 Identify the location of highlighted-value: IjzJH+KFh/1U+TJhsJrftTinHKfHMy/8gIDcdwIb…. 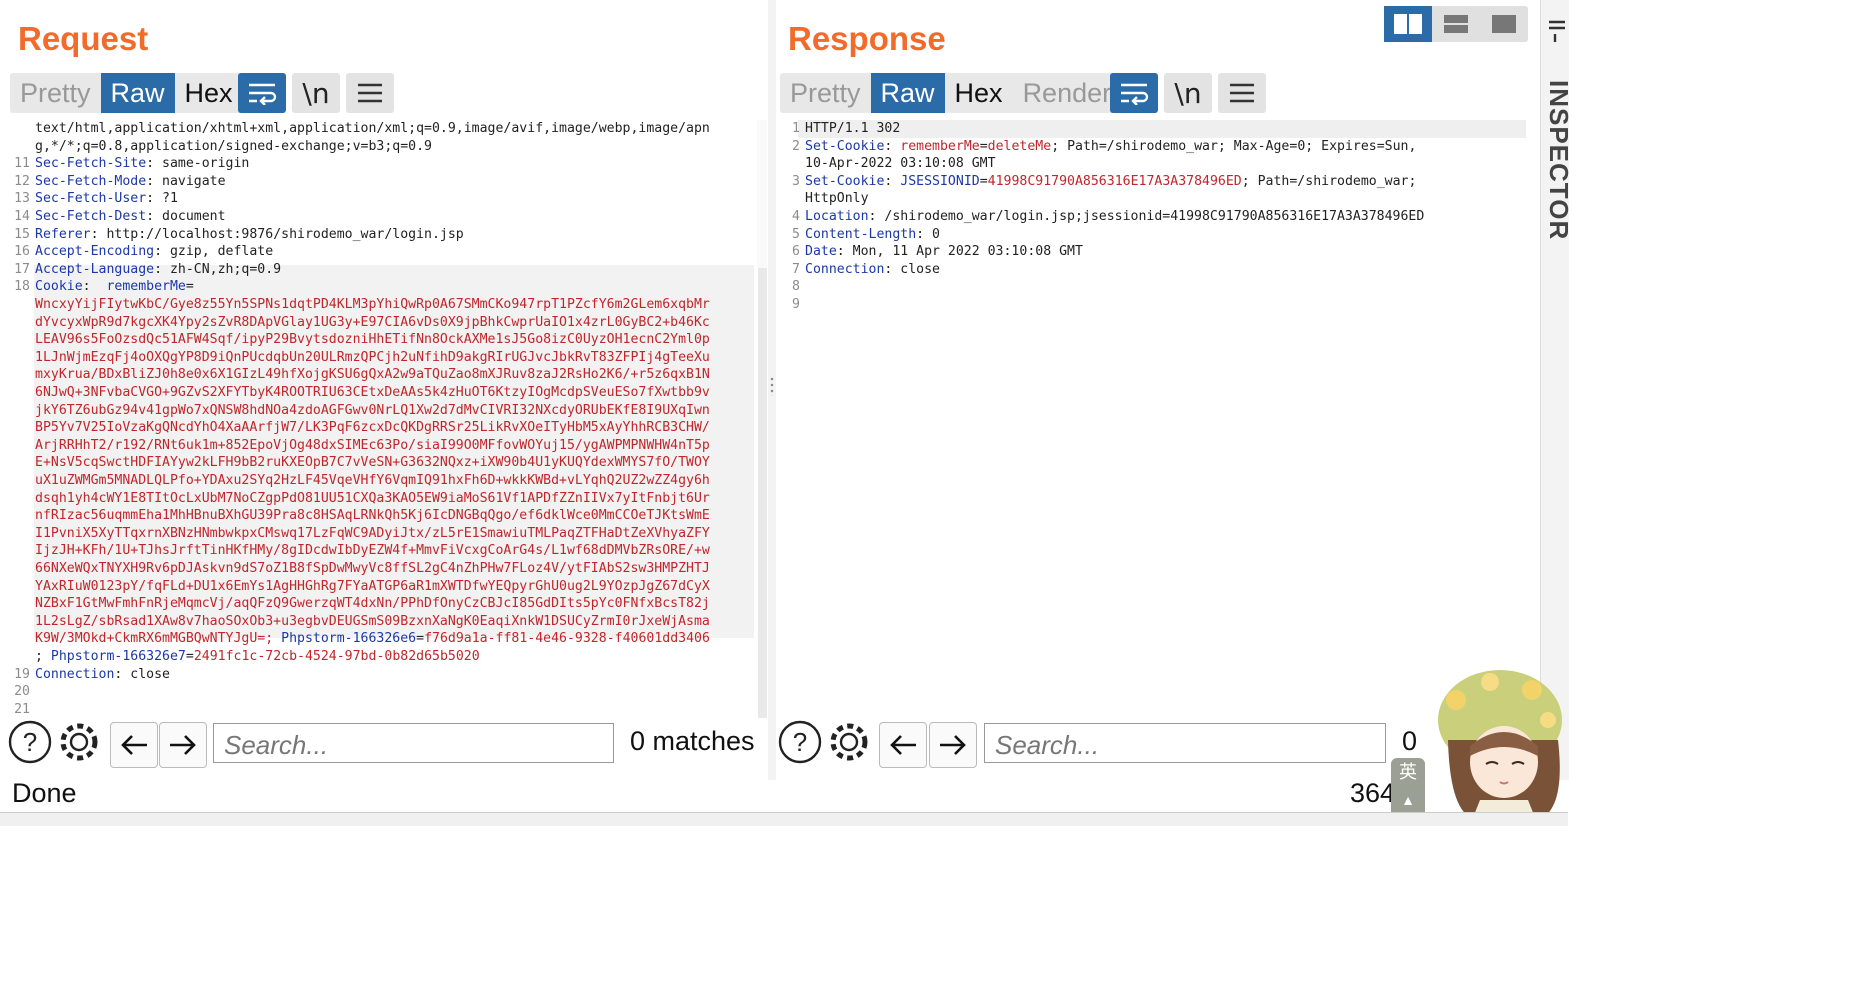
(372, 551).